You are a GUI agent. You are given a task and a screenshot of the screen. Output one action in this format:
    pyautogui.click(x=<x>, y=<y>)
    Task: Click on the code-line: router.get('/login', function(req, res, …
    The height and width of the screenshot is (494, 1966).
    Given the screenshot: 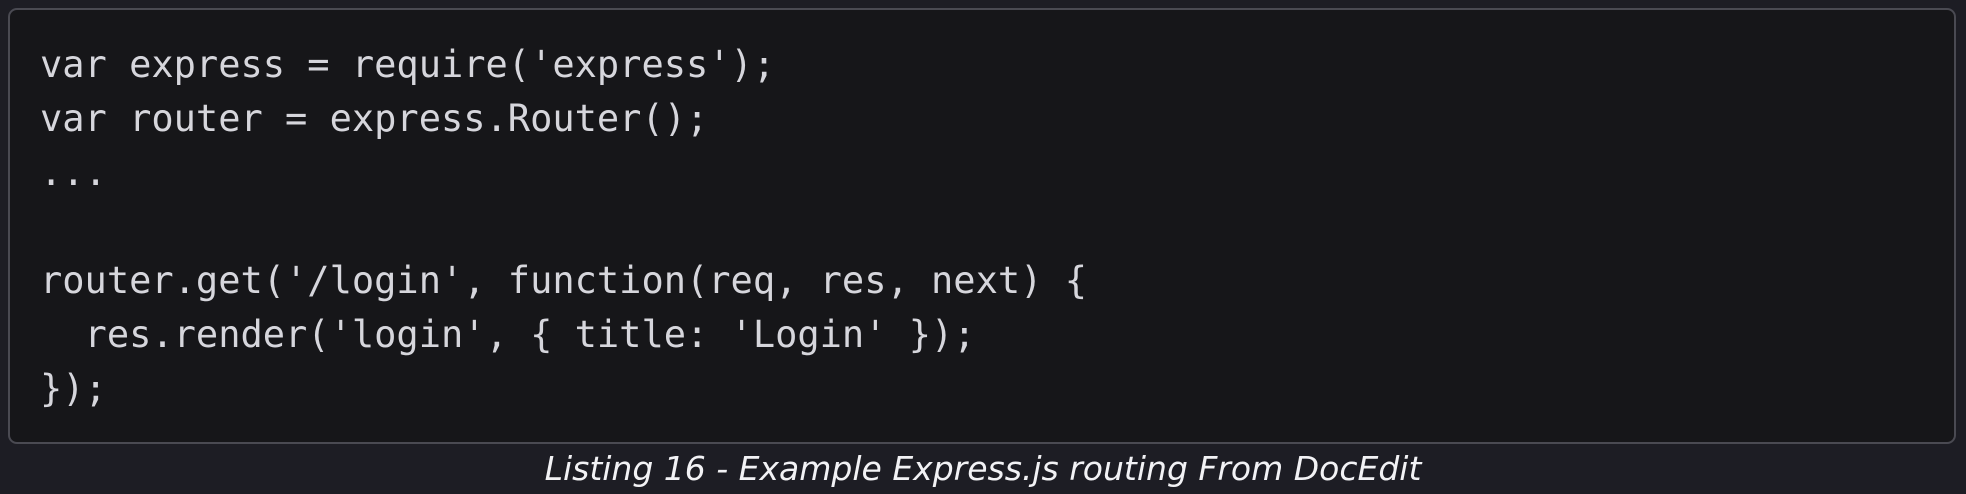 What is the action you would take?
    pyautogui.click(x=563, y=280)
    